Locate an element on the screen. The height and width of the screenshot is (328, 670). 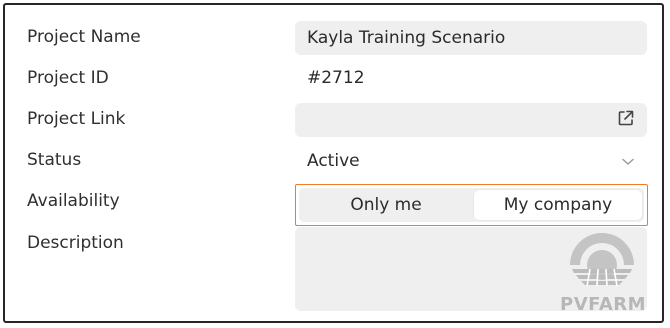
availability-option-my-company: My company is located at coordinates (558, 205).